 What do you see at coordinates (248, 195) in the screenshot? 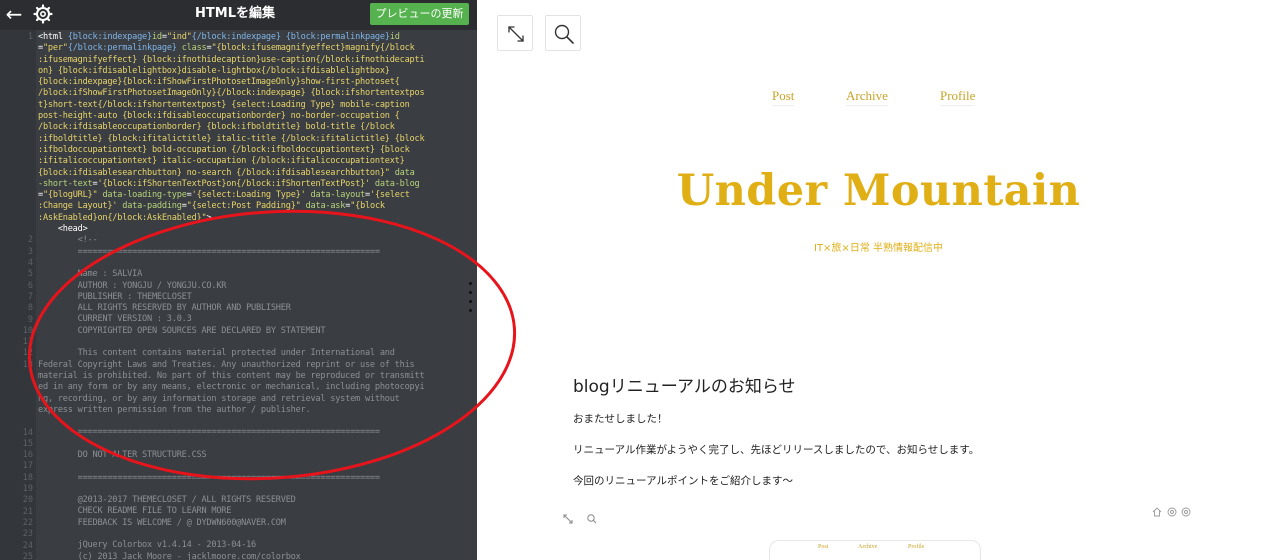
I see `code-token: '{select:Loading Type}'` at bounding box center [248, 195].